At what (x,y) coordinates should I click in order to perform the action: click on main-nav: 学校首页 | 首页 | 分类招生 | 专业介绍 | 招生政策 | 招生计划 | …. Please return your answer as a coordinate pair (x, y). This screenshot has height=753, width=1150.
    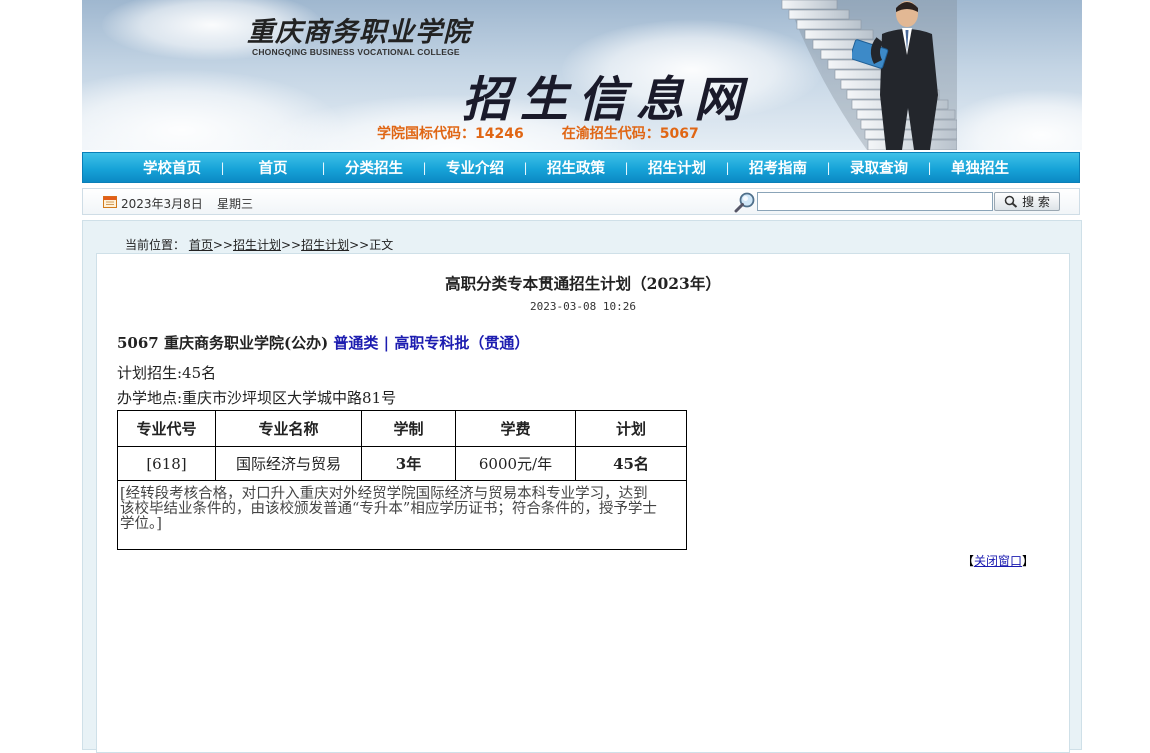
    Looking at the image, I should click on (581, 167).